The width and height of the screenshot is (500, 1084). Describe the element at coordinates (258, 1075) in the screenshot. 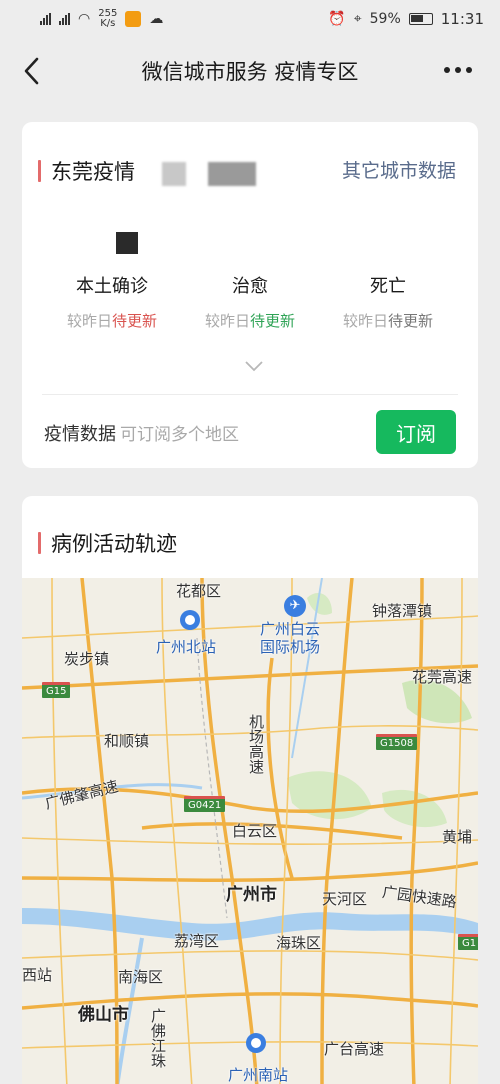

I see `map-label: 广州南站` at that location.